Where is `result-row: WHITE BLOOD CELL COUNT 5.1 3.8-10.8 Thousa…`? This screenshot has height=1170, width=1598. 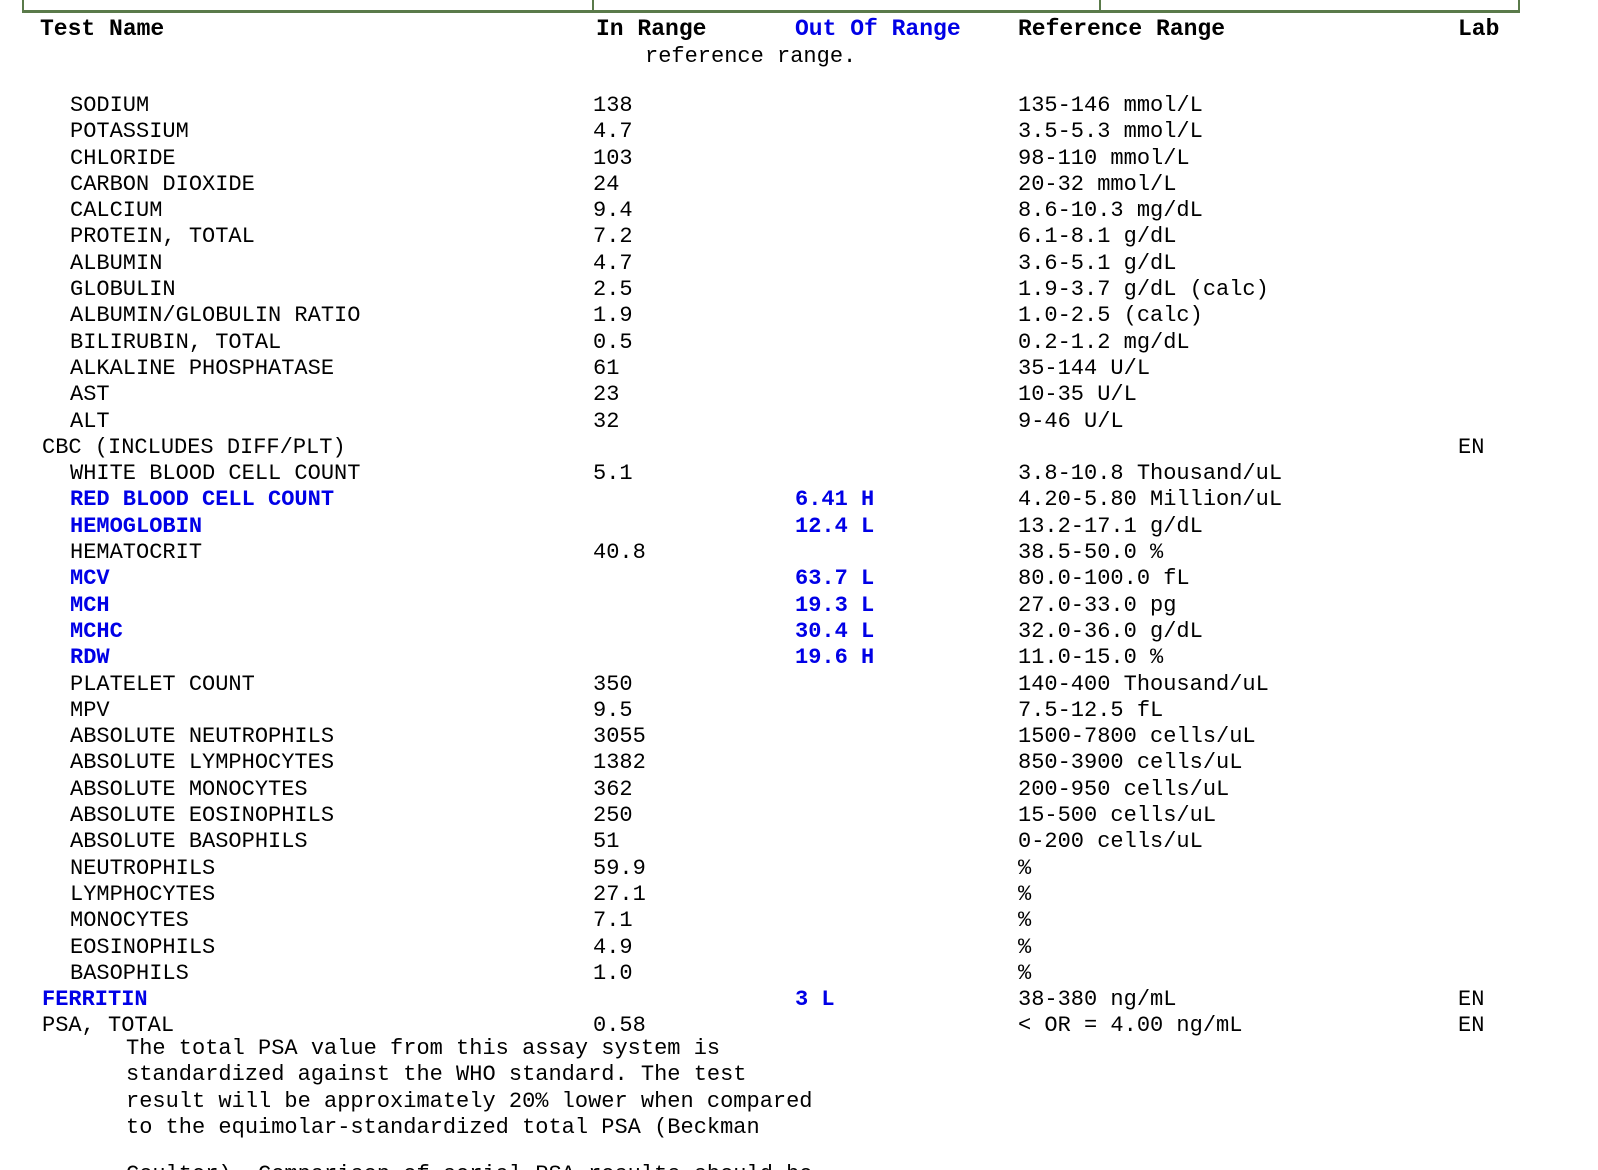 result-row: WHITE BLOOD CELL COUNT 5.1 3.8-10.8 Thousa… is located at coordinates (799, 474).